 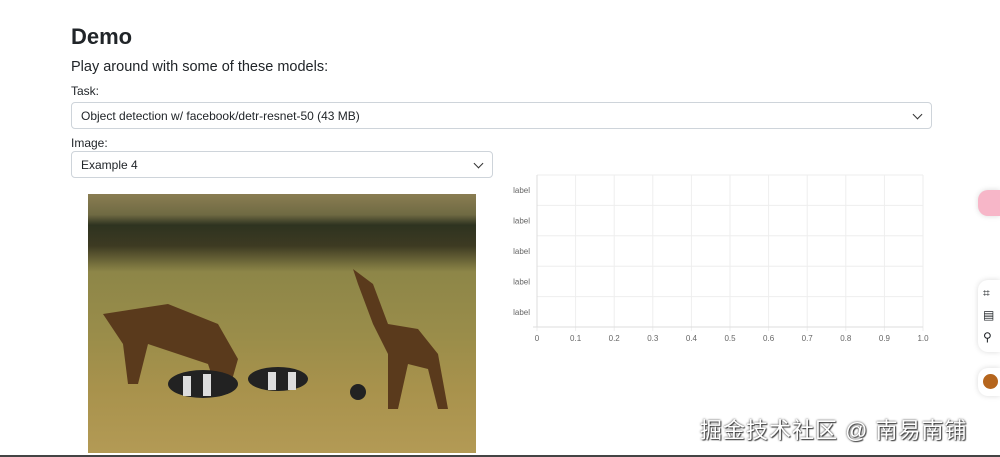 What do you see at coordinates (987, 337) in the screenshot?
I see `search-icon: ⚲` at bounding box center [987, 337].